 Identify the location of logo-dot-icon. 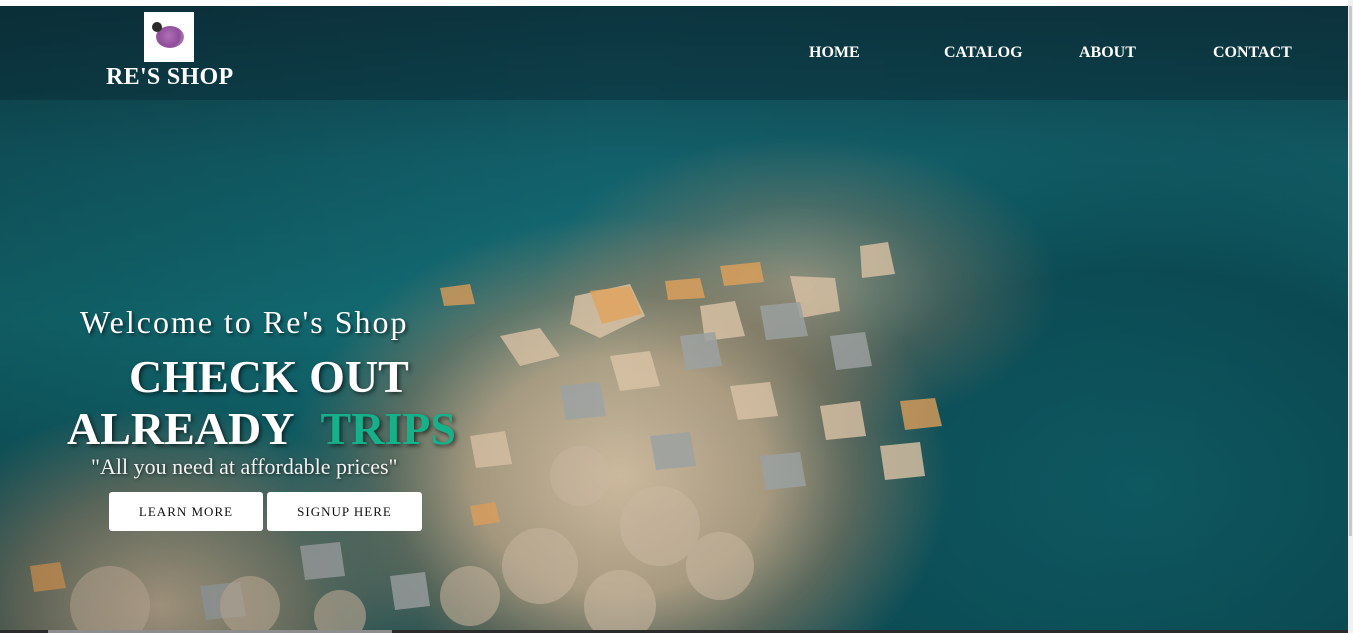
(157, 27).